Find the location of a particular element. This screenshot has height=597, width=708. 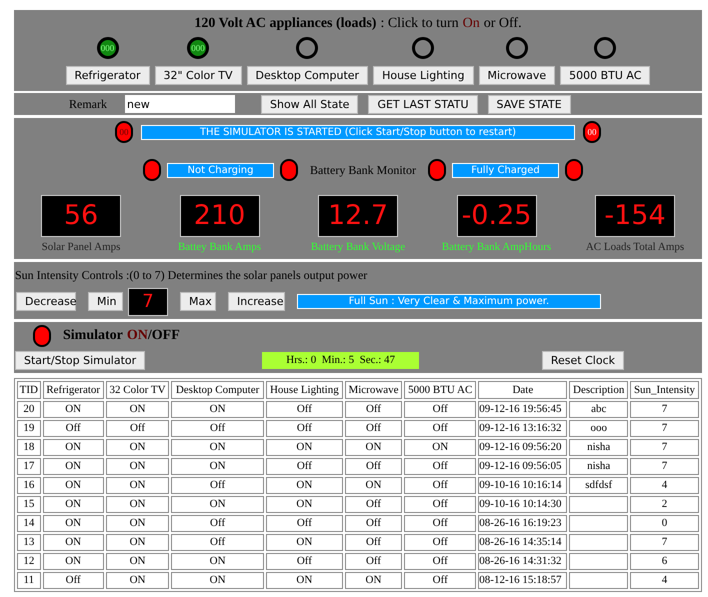

action-button: SAVE STATE is located at coordinates (529, 104).